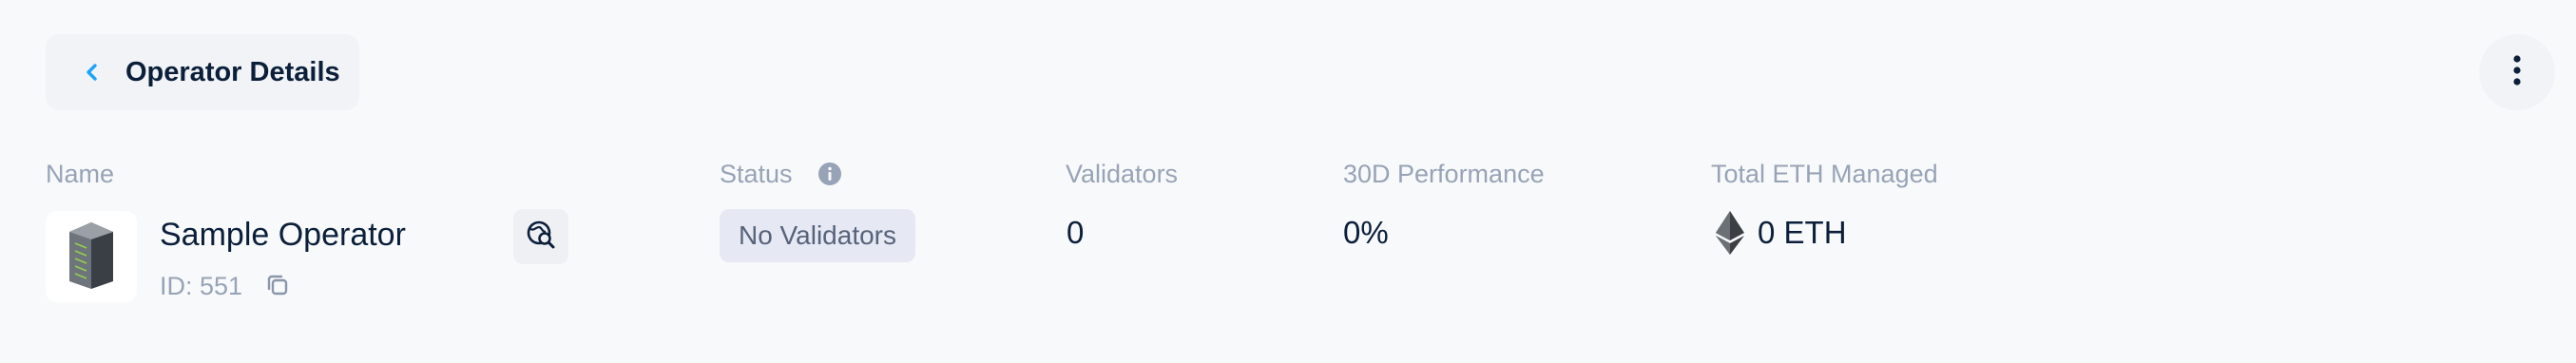  Describe the element at coordinates (1444, 174) in the screenshot. I see `column-header-performance: 30D Performance` at that location.